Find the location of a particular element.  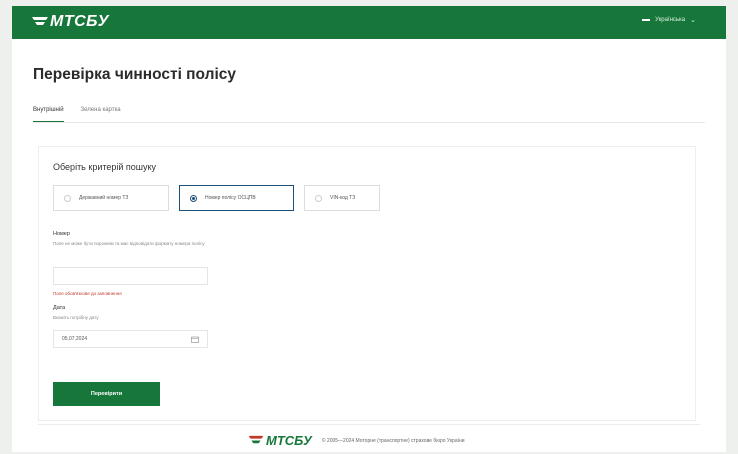

option-vin-code: VIN-код ТЗ is located at coordinates (342, 198).